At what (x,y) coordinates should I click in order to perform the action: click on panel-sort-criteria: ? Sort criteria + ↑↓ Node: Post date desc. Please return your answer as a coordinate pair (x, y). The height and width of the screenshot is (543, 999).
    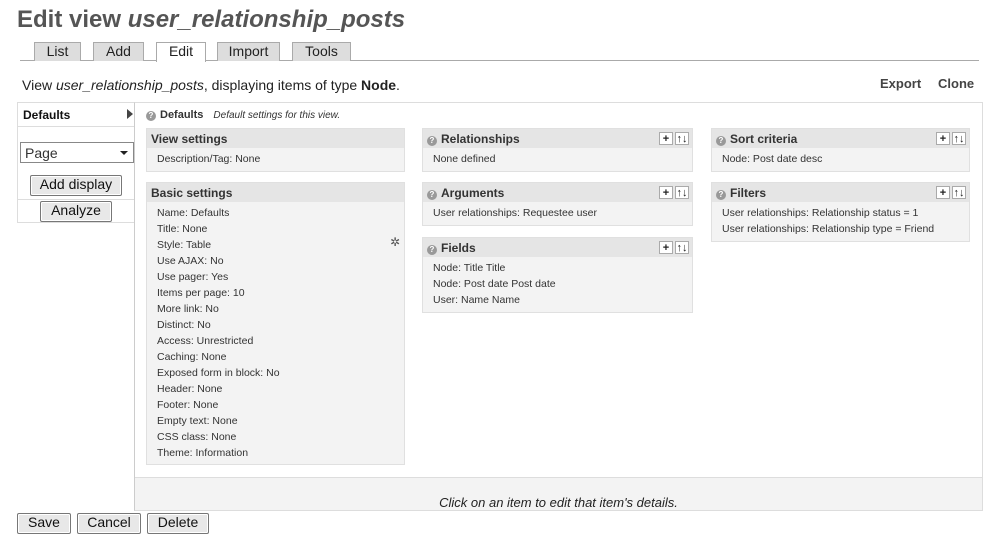
    Looking at the image, I should click on (840, 150).